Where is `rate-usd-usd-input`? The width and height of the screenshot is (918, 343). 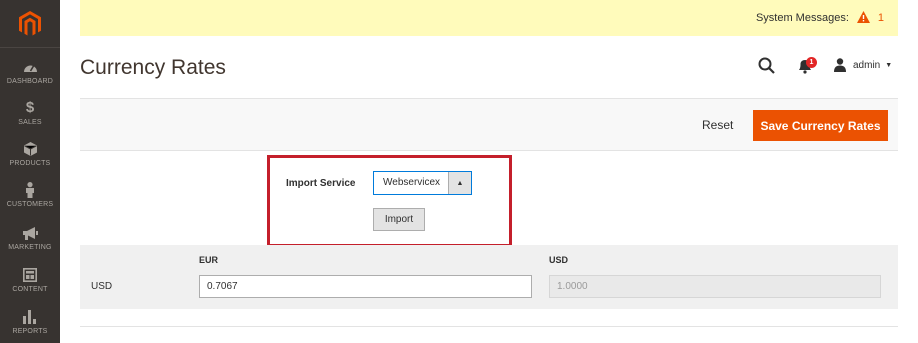
rate-usd-usd-input is located at coordinates (715, 286).